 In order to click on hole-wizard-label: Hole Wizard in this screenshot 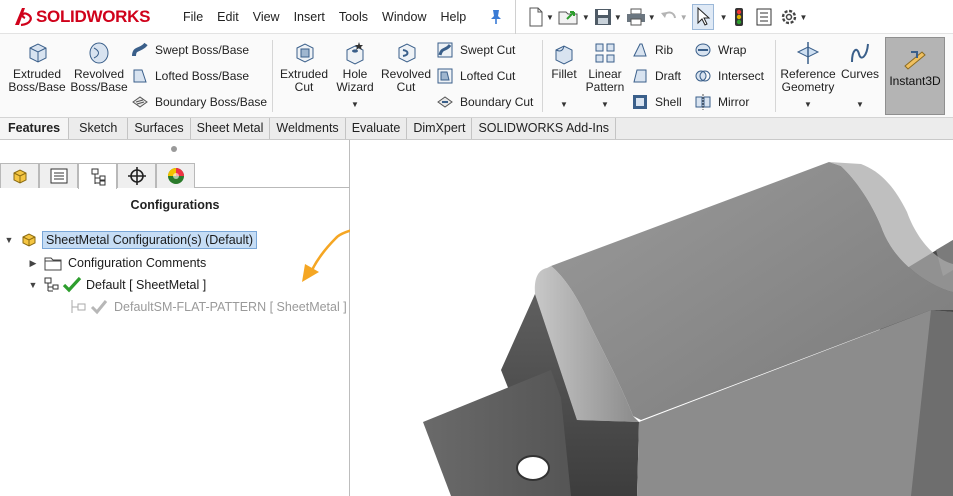, I will do `click(355, 80)`.